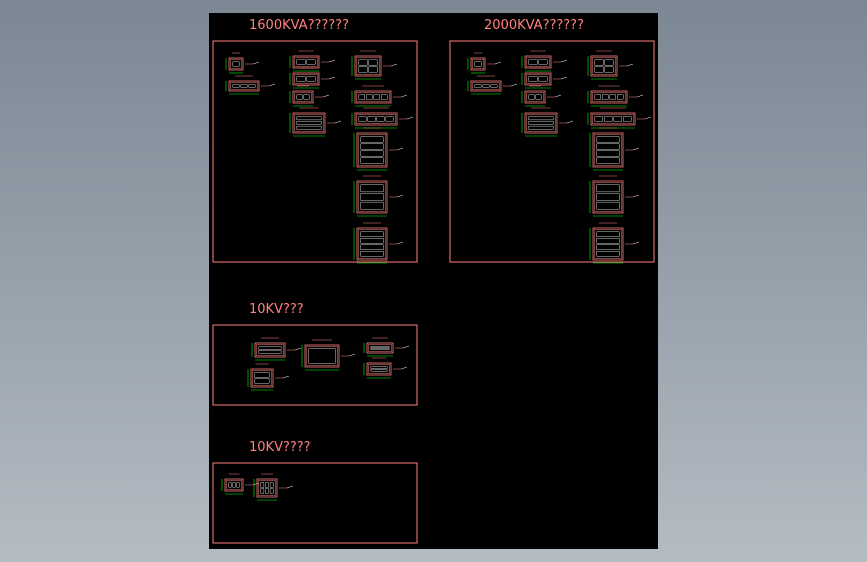 The width and height of the screenshot is (867, 562). I want to click on panel-frame-10kv-a, so click(315, 365).